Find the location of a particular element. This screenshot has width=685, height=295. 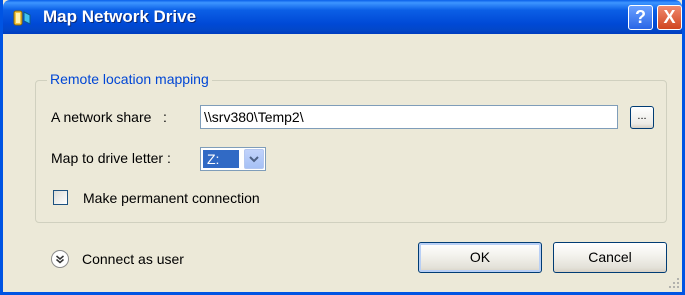

connect-as-user-link: Connect as user is located at coordinates (133, 259).